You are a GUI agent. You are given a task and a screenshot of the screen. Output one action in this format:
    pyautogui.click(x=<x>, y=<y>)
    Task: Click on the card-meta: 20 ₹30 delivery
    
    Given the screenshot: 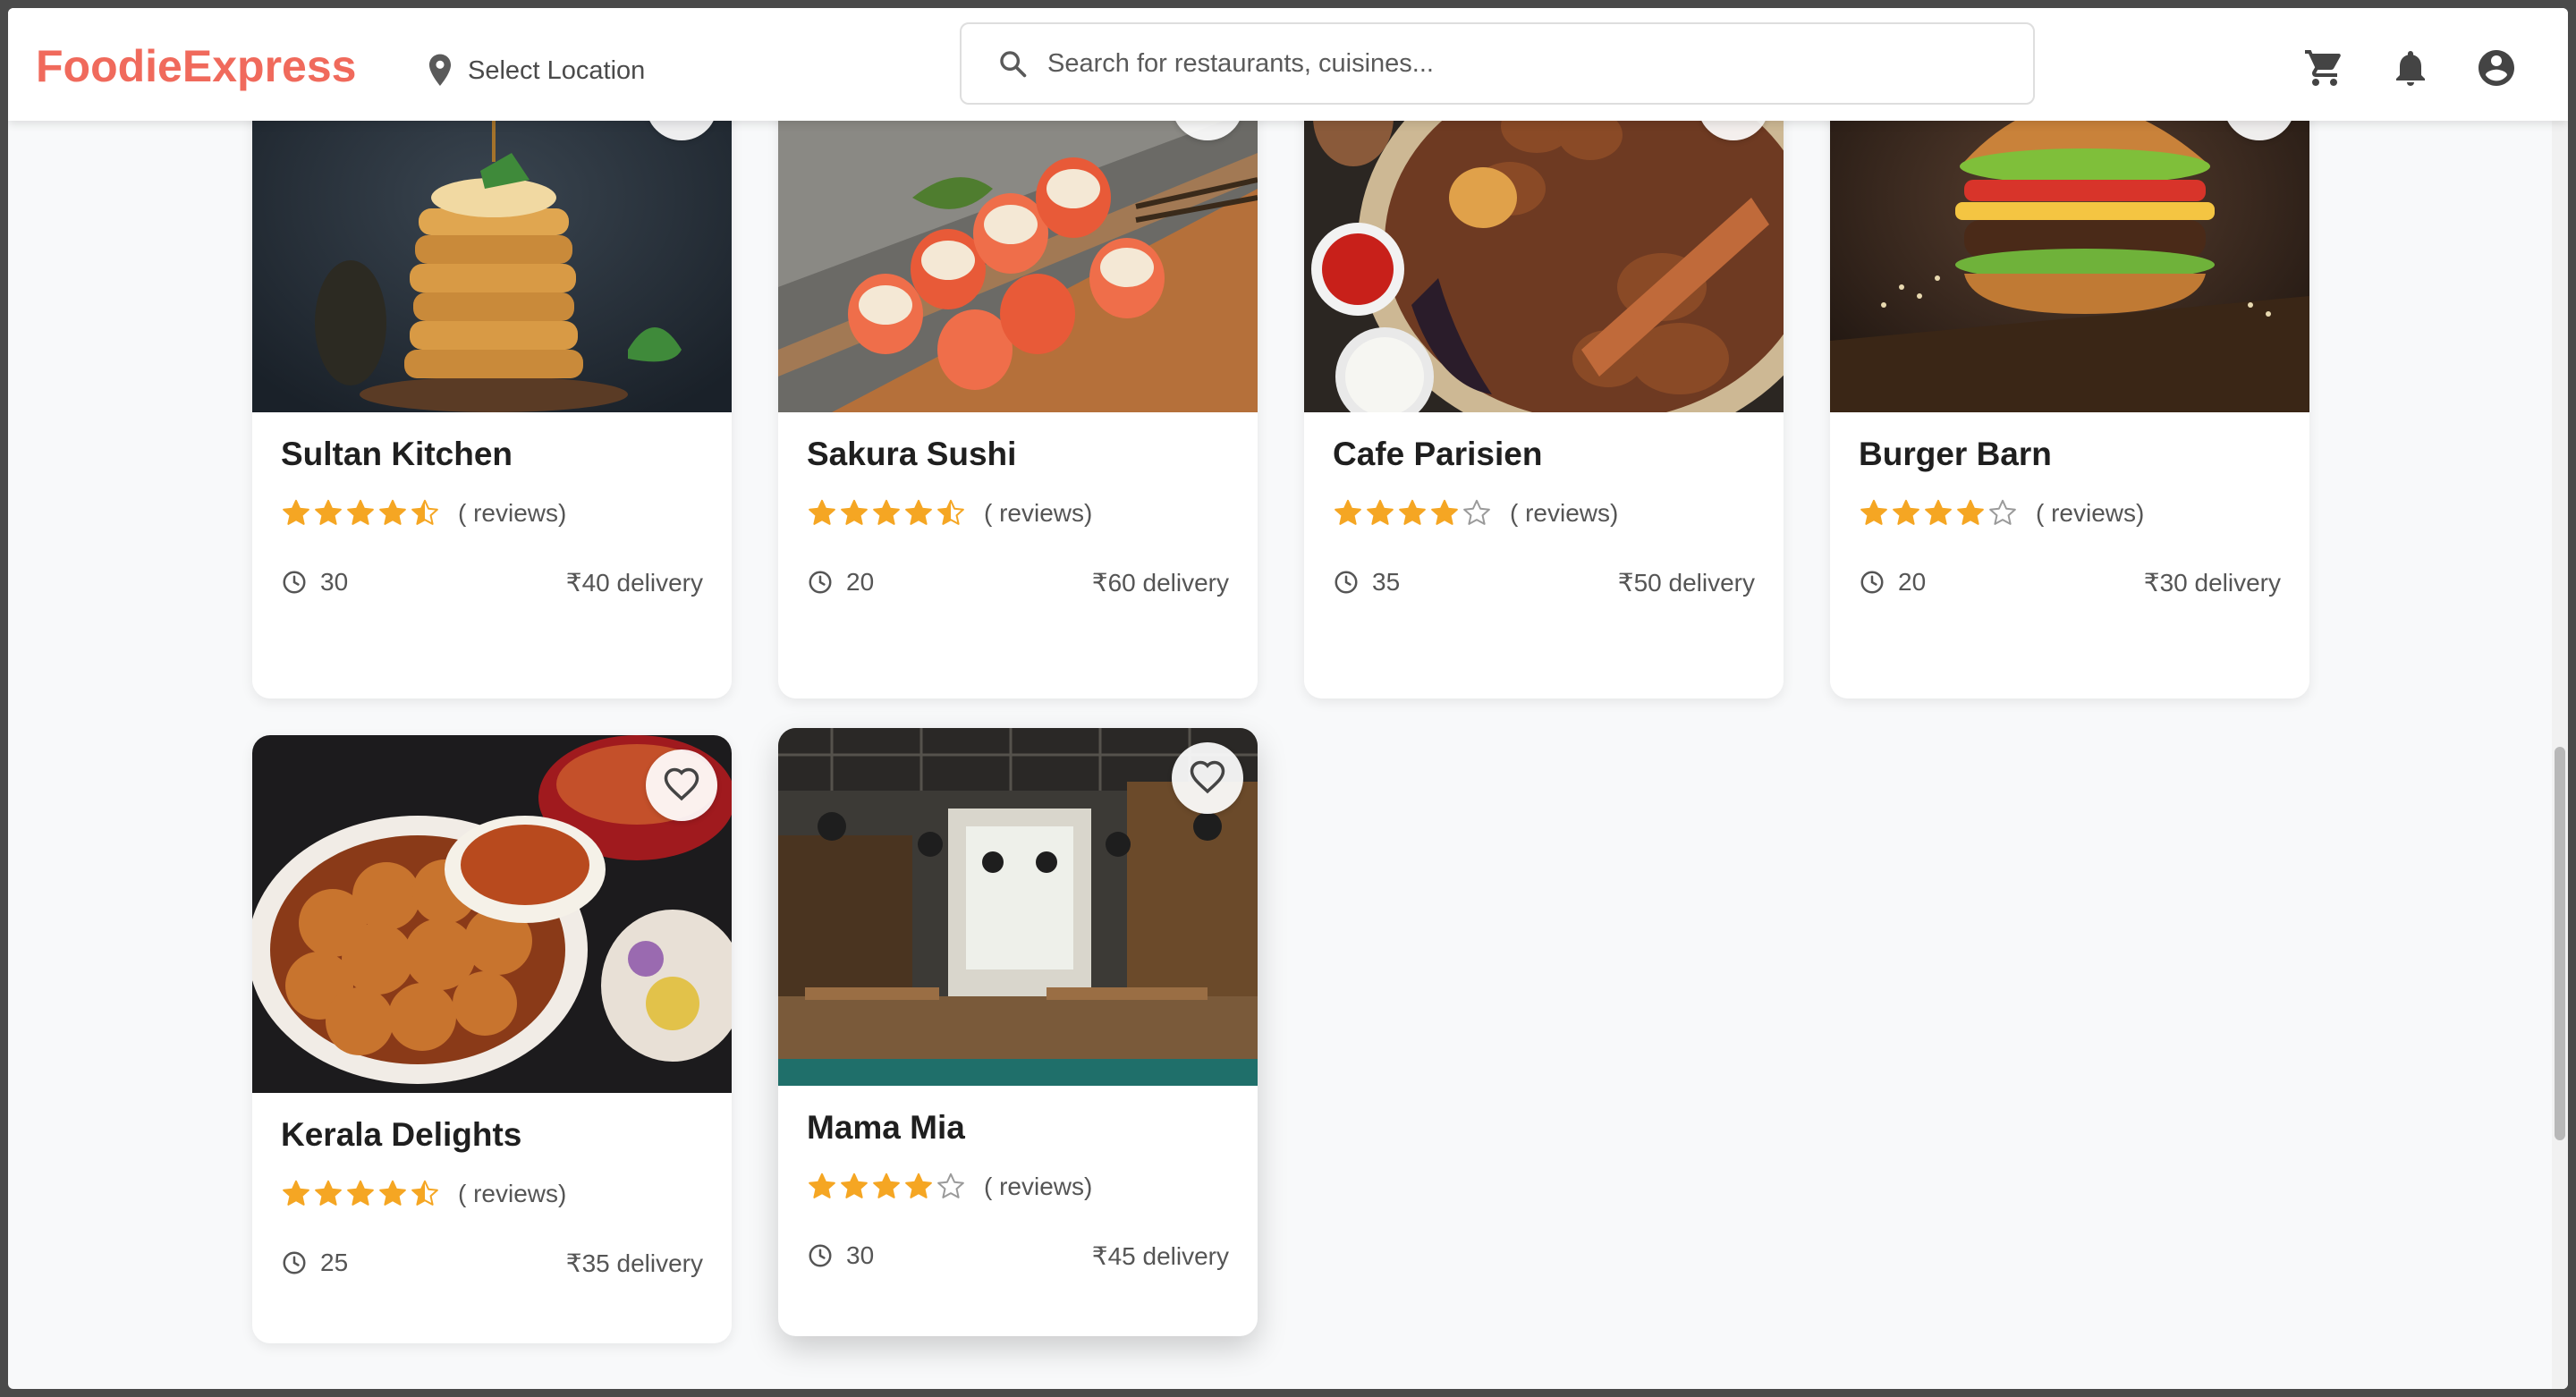 What is the action you would take?
    pyautogui.click(x=2070, y=582)
    